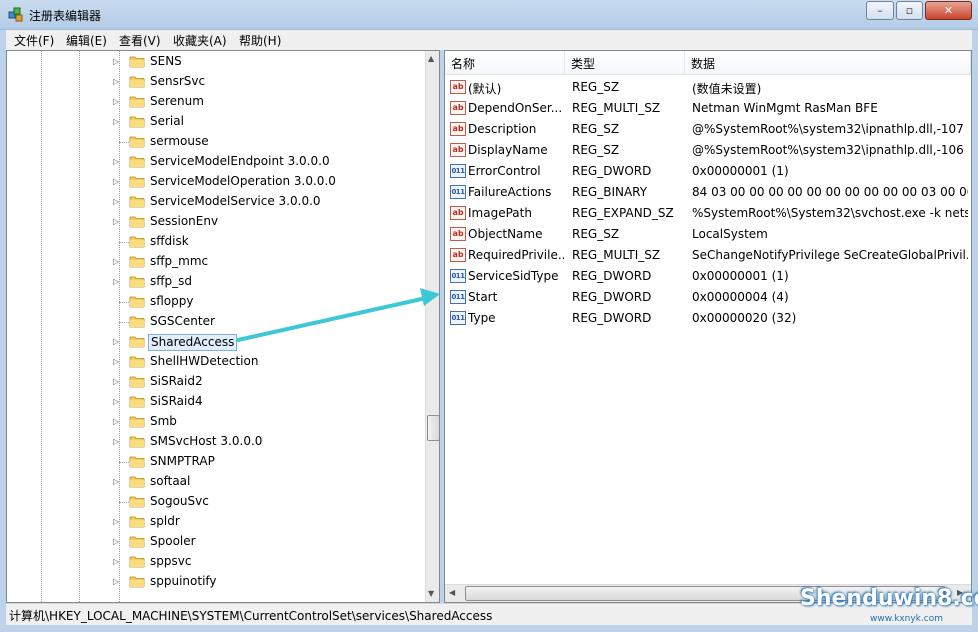 The image size is (978, 632). What do you see at coordinates (432, 326) in the screenshot?
I see `tree-vertical-scrollbar: ▲ ▼` at bounding box center [432, 326].